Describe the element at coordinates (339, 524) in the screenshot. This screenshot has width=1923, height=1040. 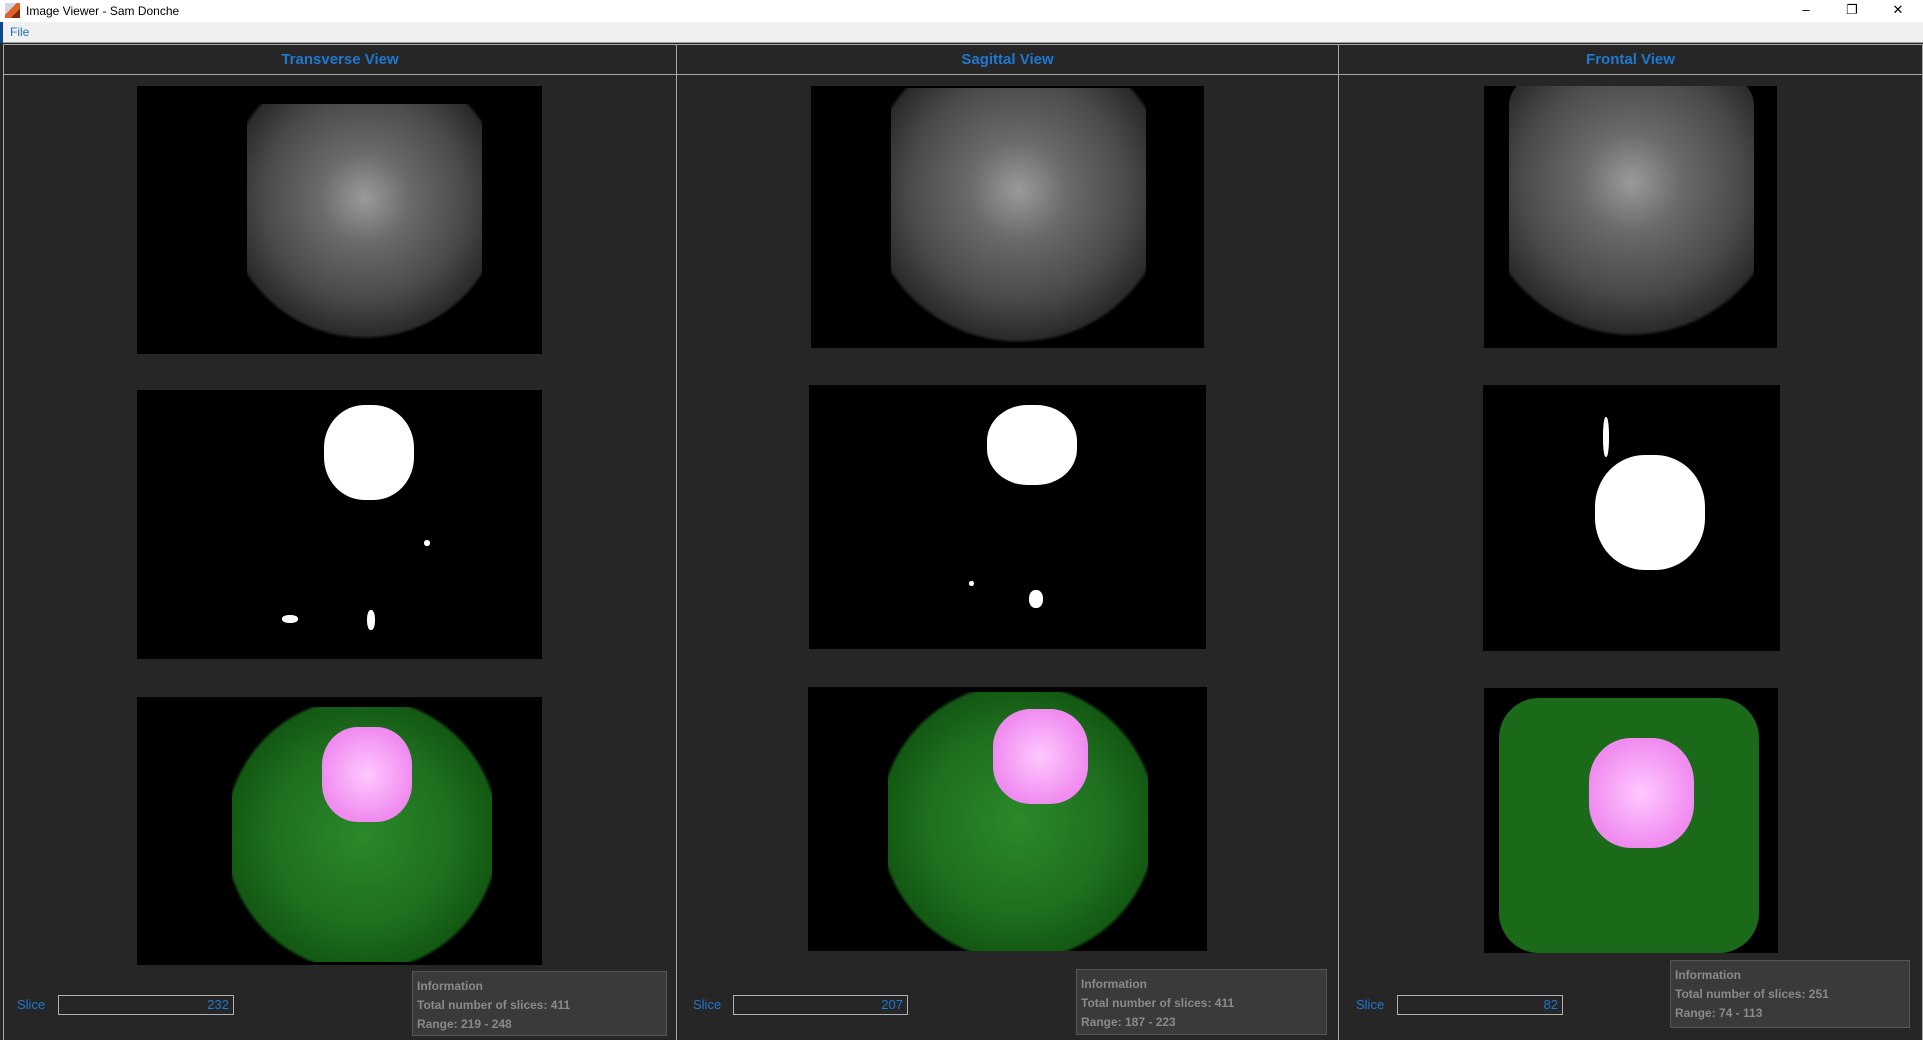
I see `transverse-mask-image` at that location.